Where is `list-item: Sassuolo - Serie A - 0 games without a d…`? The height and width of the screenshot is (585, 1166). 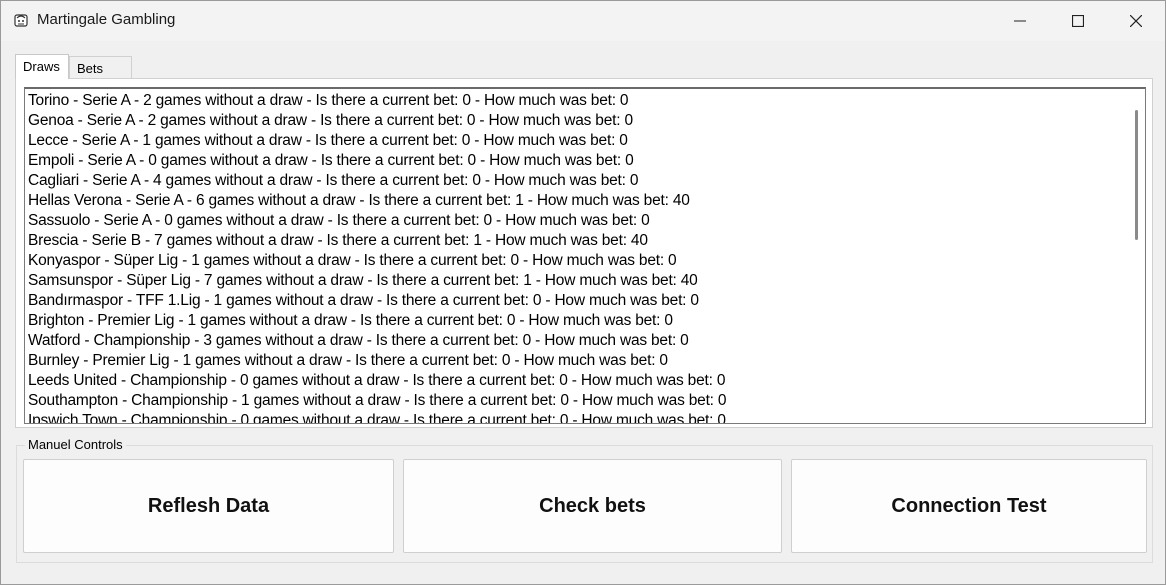 list-item: Sassuolo - Serie A - 0 games without a d… is located at coordinates (576, 221).